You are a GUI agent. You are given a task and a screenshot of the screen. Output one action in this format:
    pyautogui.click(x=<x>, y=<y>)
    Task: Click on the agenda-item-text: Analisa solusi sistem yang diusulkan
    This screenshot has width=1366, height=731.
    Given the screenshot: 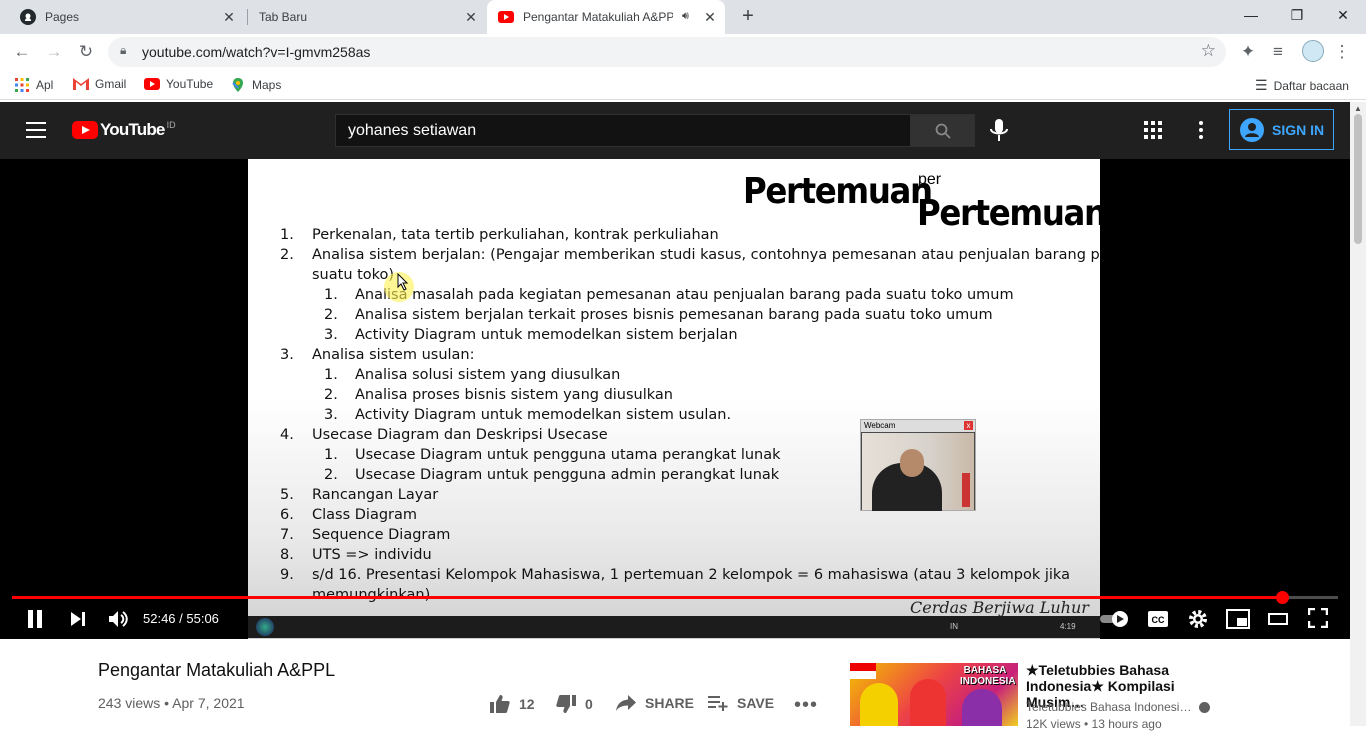 What is the action you would take?
    pyautogui.click(x=488, y=375)
    